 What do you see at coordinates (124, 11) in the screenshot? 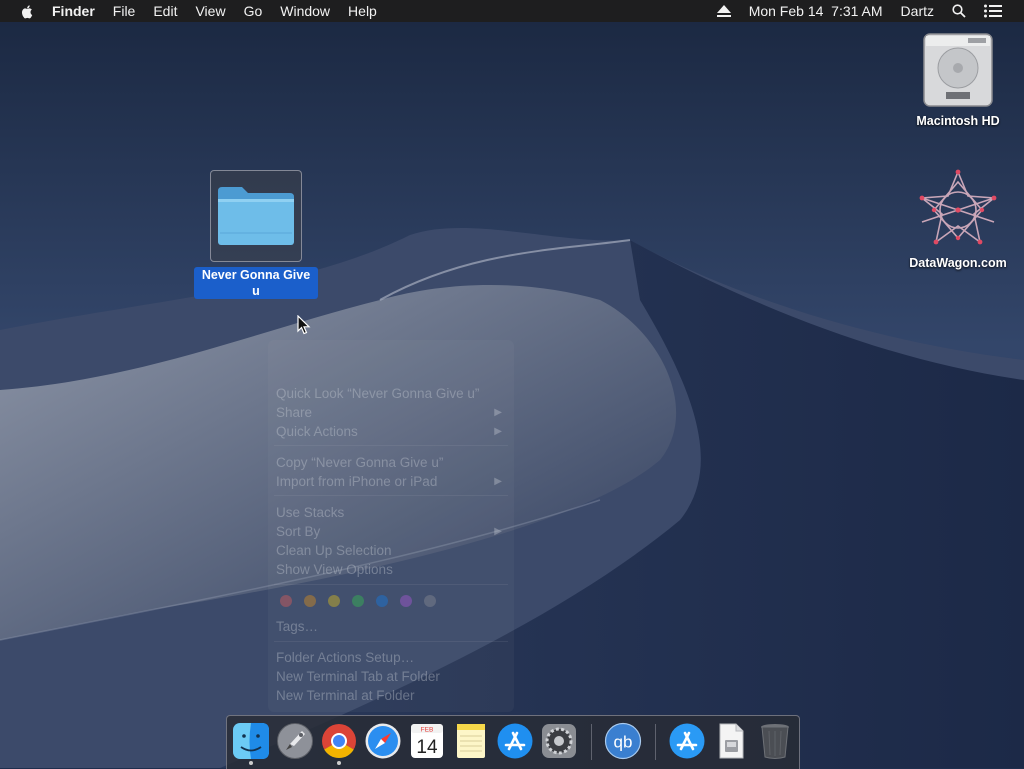
I see `menu-file: File` at bounding box center [124, 11].